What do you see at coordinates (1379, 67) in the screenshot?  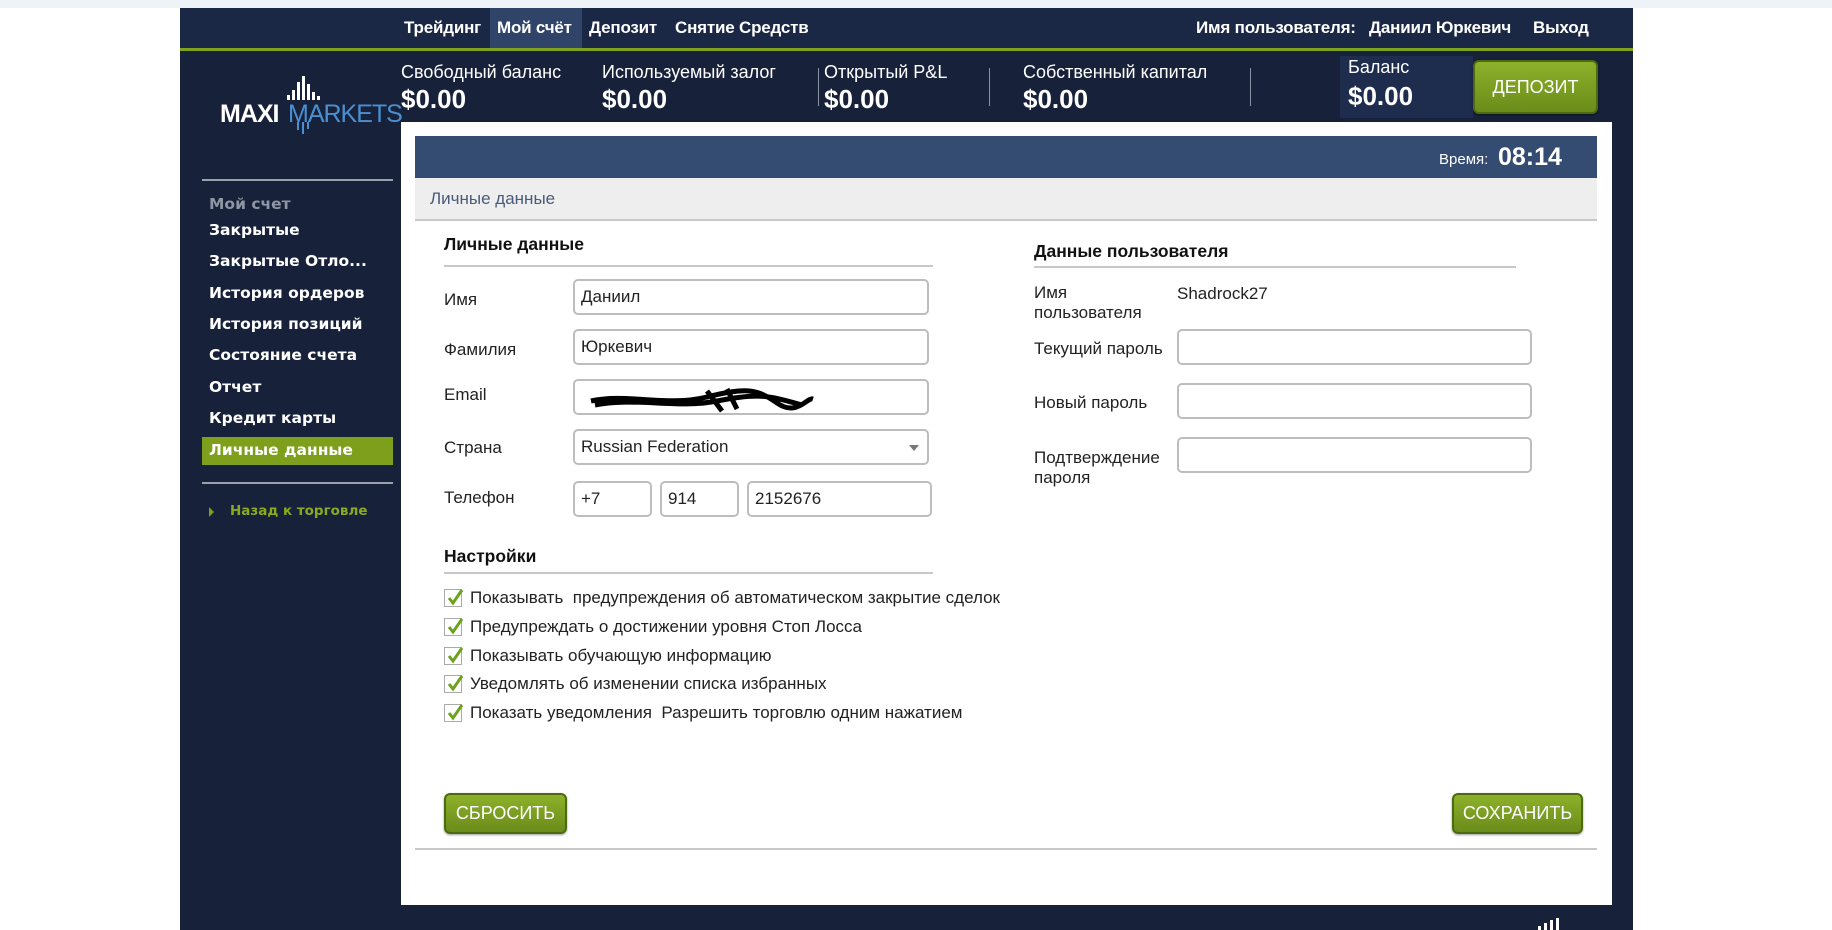 I see `balance-label: Баланс` at bounding box center [1379, 67].